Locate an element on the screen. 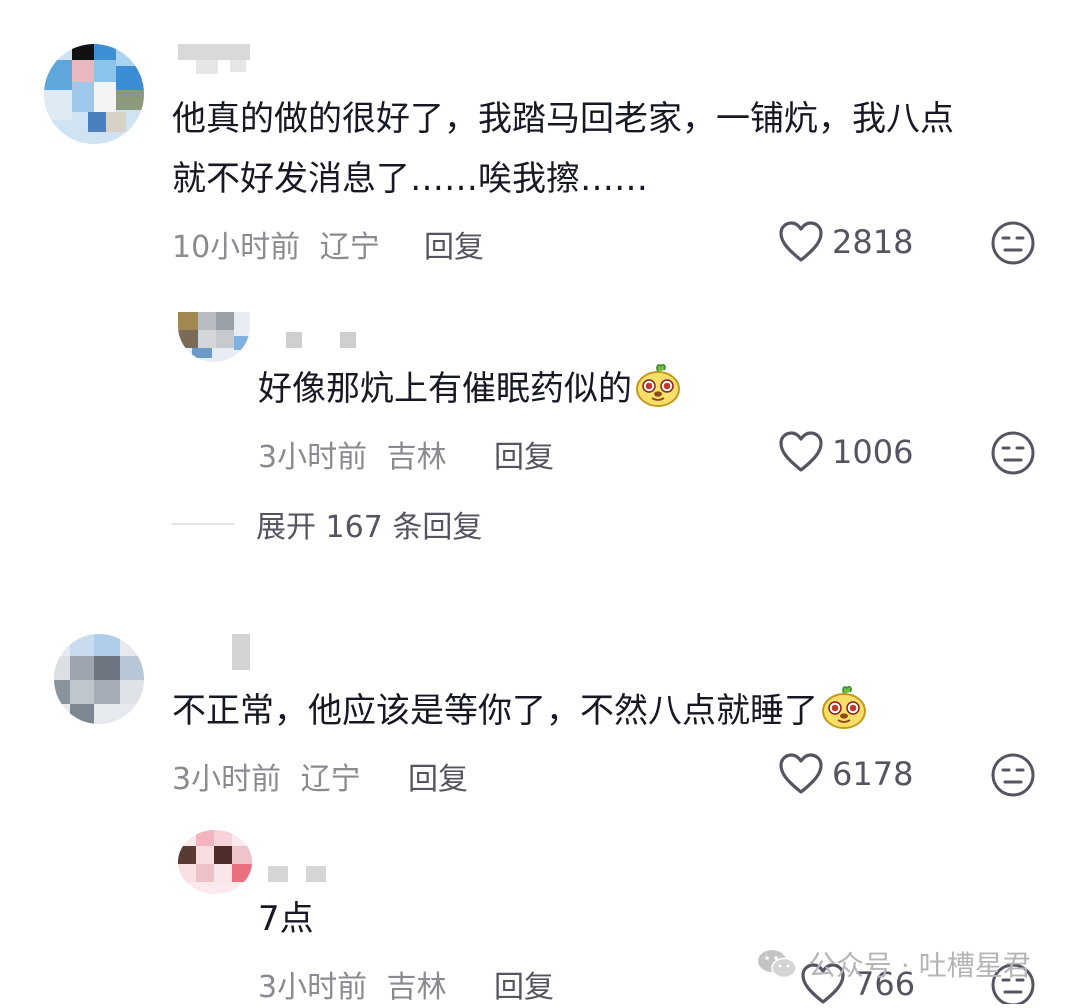  comment-time: 10小时前 is located at coordinates (236, 247).